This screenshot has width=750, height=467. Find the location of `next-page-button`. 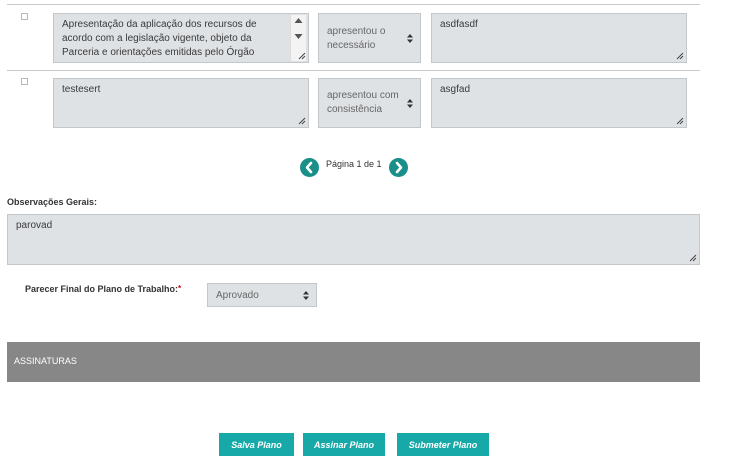

next-page-button is located at coordinates (398, 167).